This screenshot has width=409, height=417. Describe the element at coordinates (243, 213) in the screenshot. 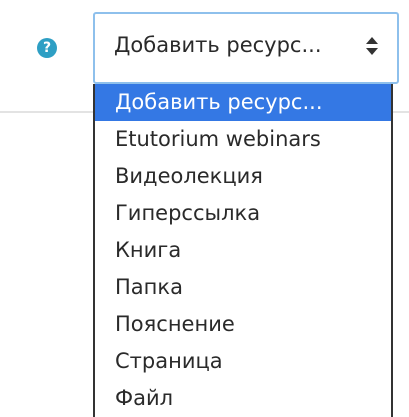

I see `dropdown-option-hyperlink: Гиперссылка` at that location.